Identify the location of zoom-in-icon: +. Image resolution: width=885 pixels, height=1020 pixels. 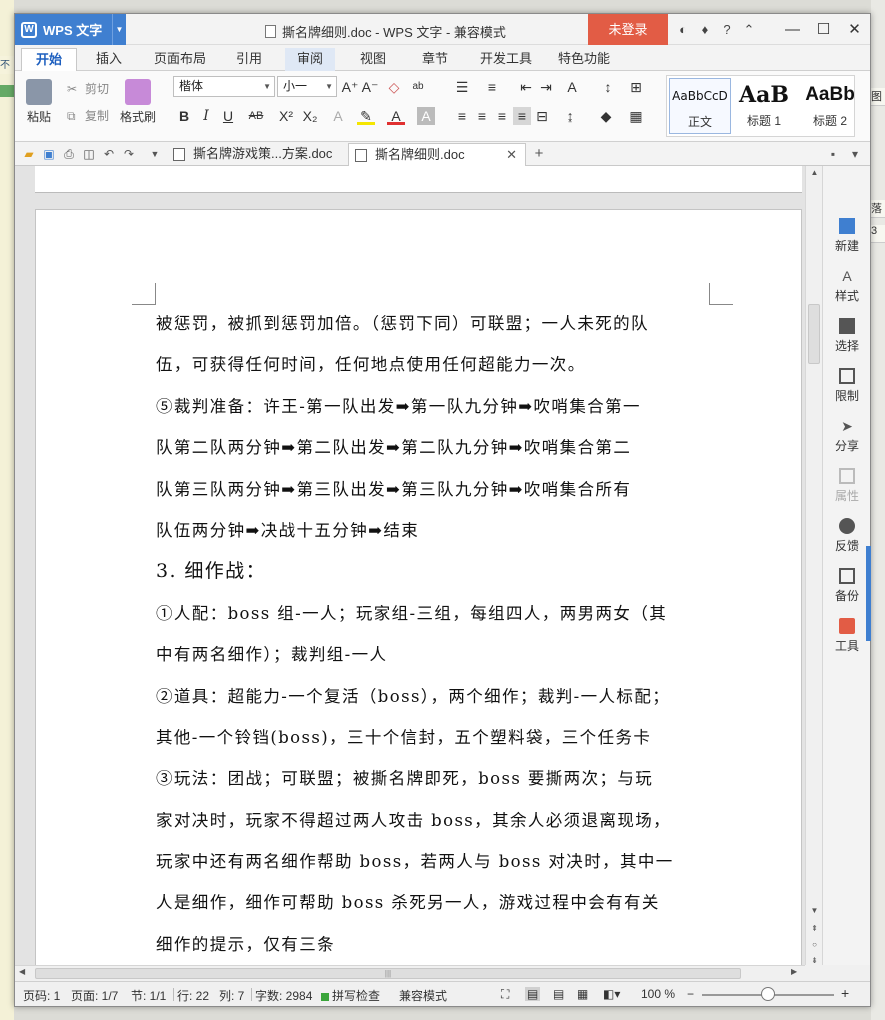
(845, 993).